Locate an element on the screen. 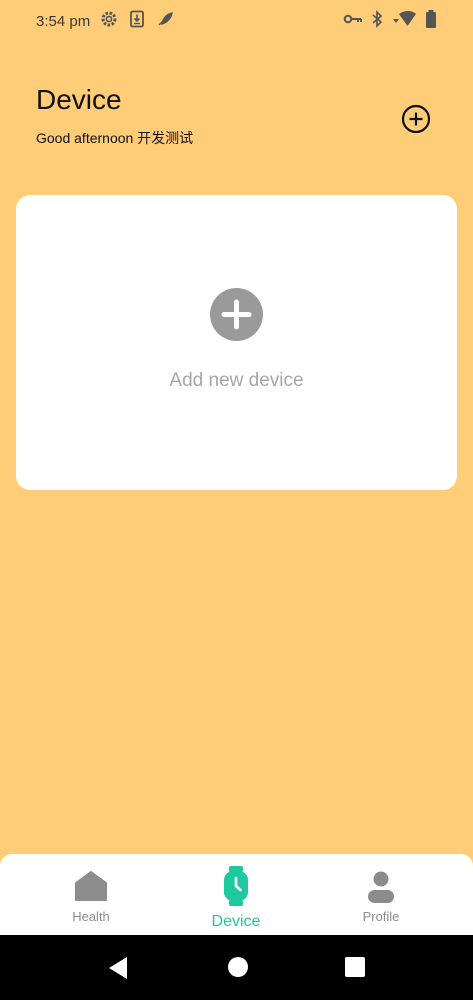 The width and height of the screenshot is (473, 1000). add-circle-icon is located at coordinates (236, 314).